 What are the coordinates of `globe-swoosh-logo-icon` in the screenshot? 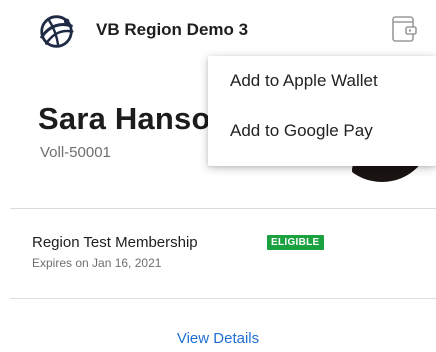 It's located at (57, 31).